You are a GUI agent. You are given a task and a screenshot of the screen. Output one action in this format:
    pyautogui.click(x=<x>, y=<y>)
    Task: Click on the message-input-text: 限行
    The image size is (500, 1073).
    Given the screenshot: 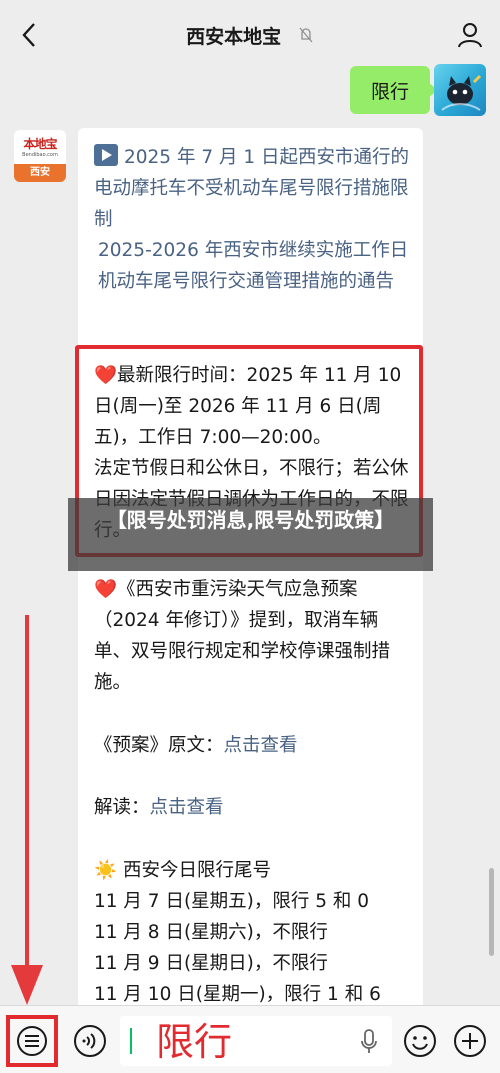 What is the action you would take?
    pyautogui.click(x=194, y=1042)
    